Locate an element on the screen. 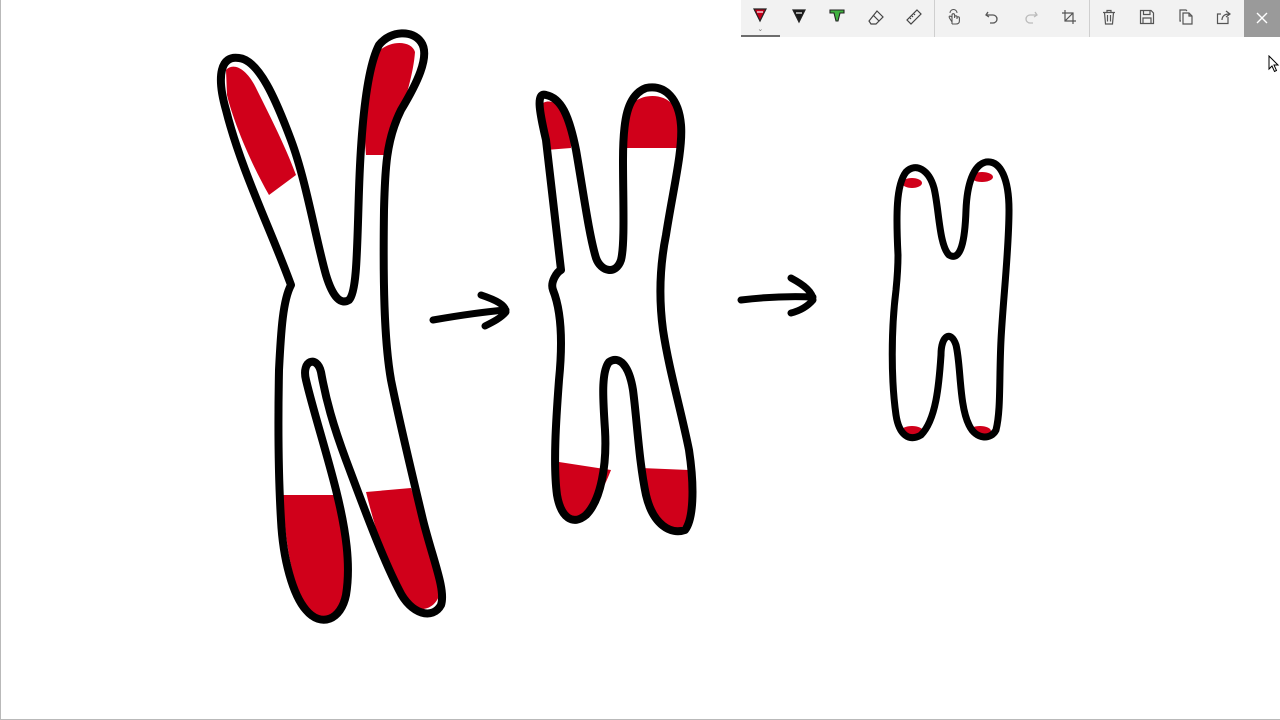 This screenshot has height=720, width=1280. mouse-pointer-icon is located at coordinates (1274, 65).